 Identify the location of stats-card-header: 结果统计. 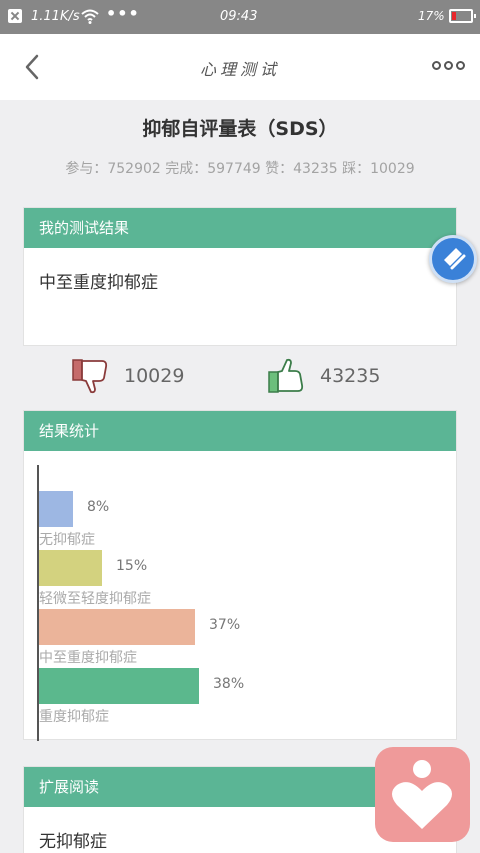
(240, 431).